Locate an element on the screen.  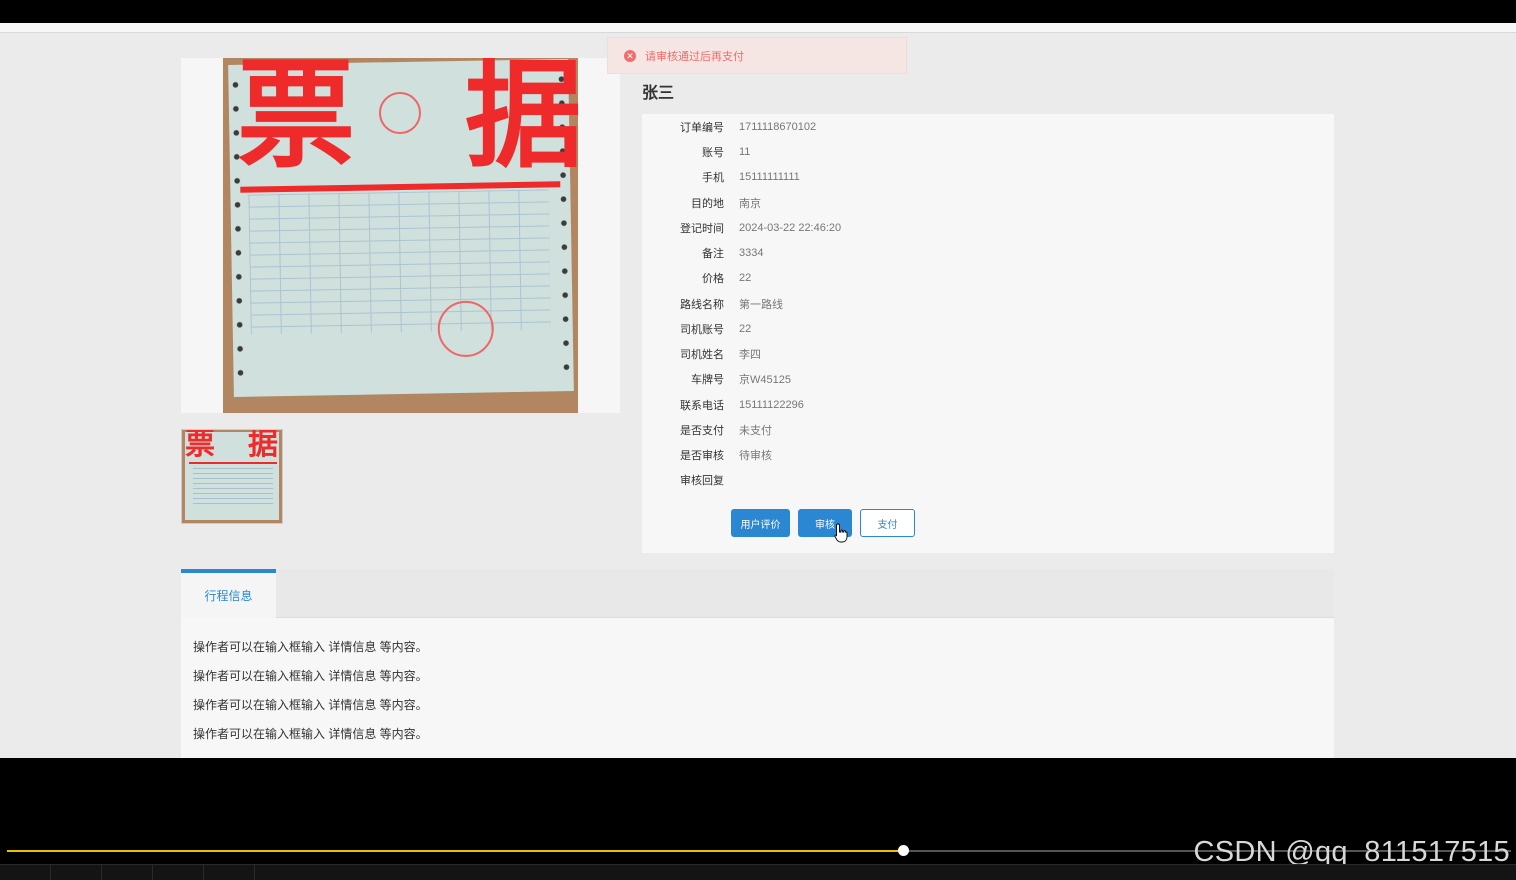
info-row: 目的地 南京 is located at coordinates (701, 203).